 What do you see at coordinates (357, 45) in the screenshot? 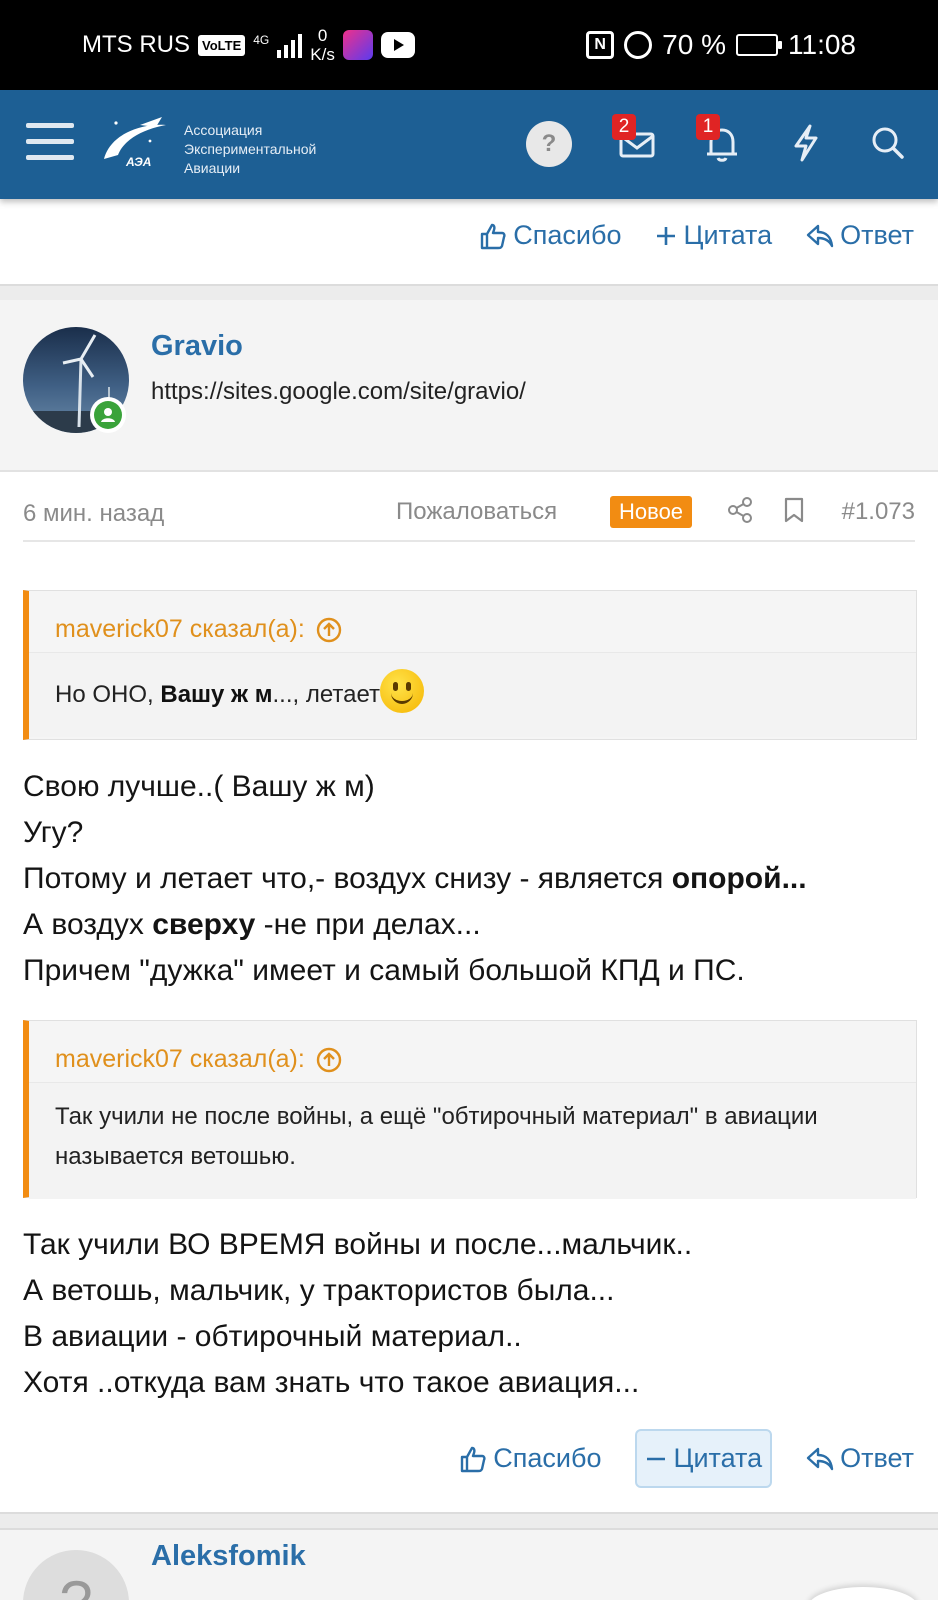
I see `puzzle-app-icon` at bounding box center [357, 45].